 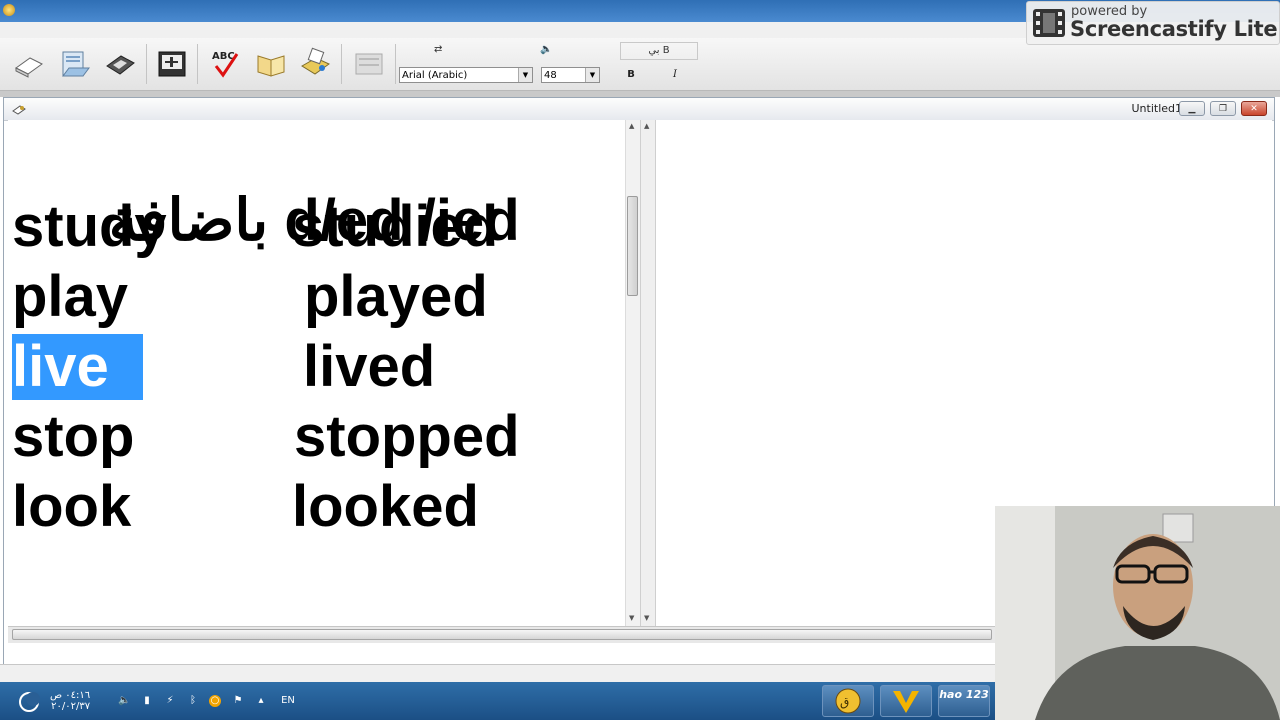 What do you see at coordinates (844, 702) in the screenshot?
I see `svg-text: ق` at bounding box center [844, 702].